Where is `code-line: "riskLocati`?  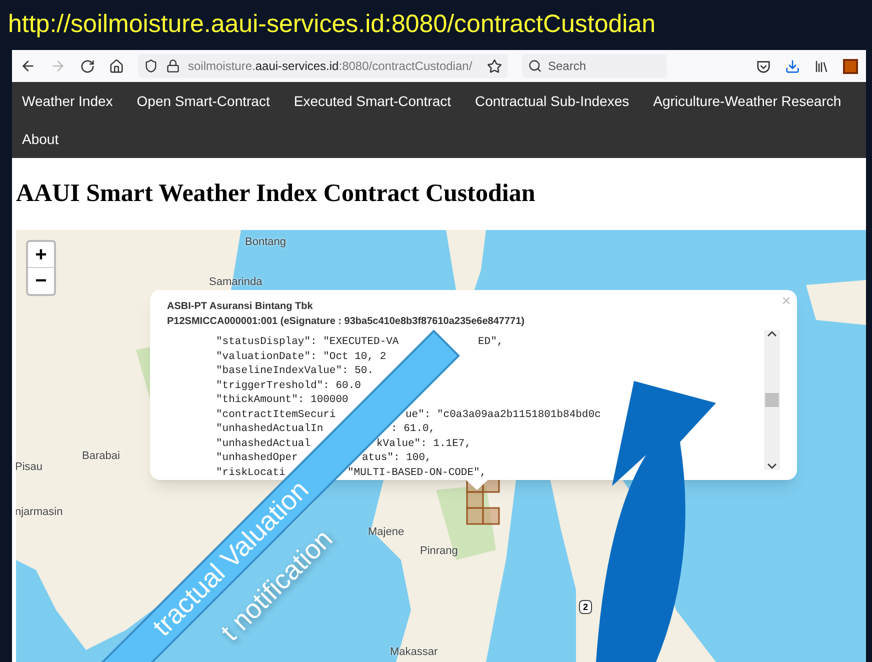 code-line: "riskLocati is located at coordinates (251, 473).